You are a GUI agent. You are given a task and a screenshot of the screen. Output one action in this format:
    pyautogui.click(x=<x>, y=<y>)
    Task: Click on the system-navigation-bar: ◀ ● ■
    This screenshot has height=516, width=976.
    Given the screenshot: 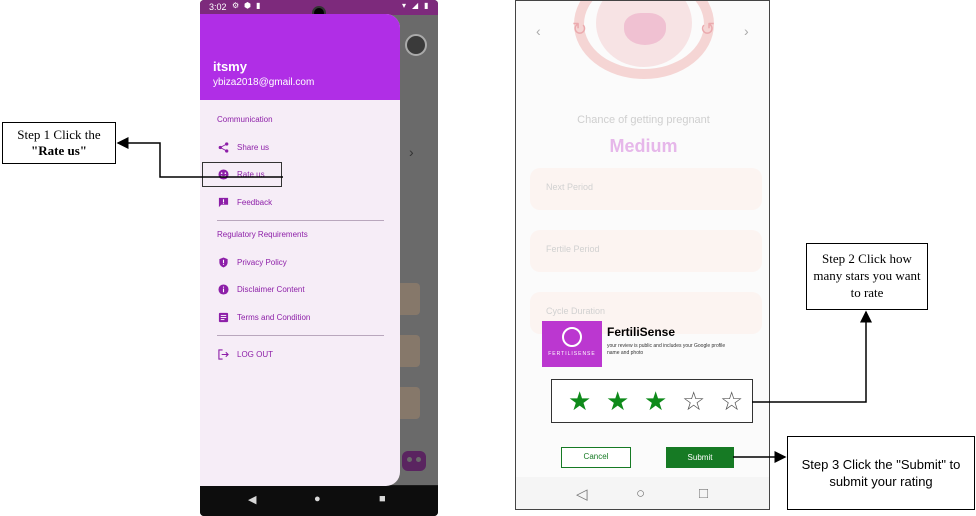 What is the action you would take?
    pyautogui.click(x=319, y=501)
    